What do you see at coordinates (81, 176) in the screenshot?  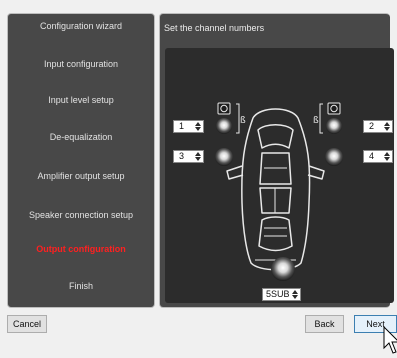 I see `step-amplifier-output-setup: Amplifier output setup` at bounding box center [81, 176].